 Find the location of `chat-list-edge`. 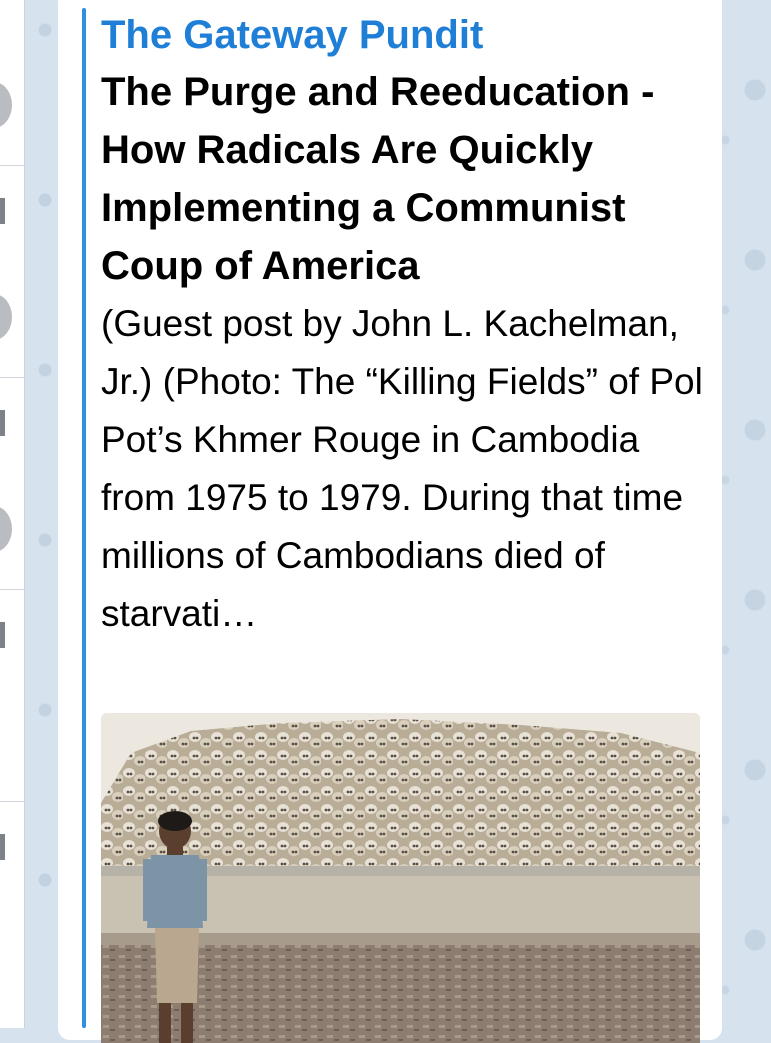

chat-list-edge is located at coordinates (12, 514).